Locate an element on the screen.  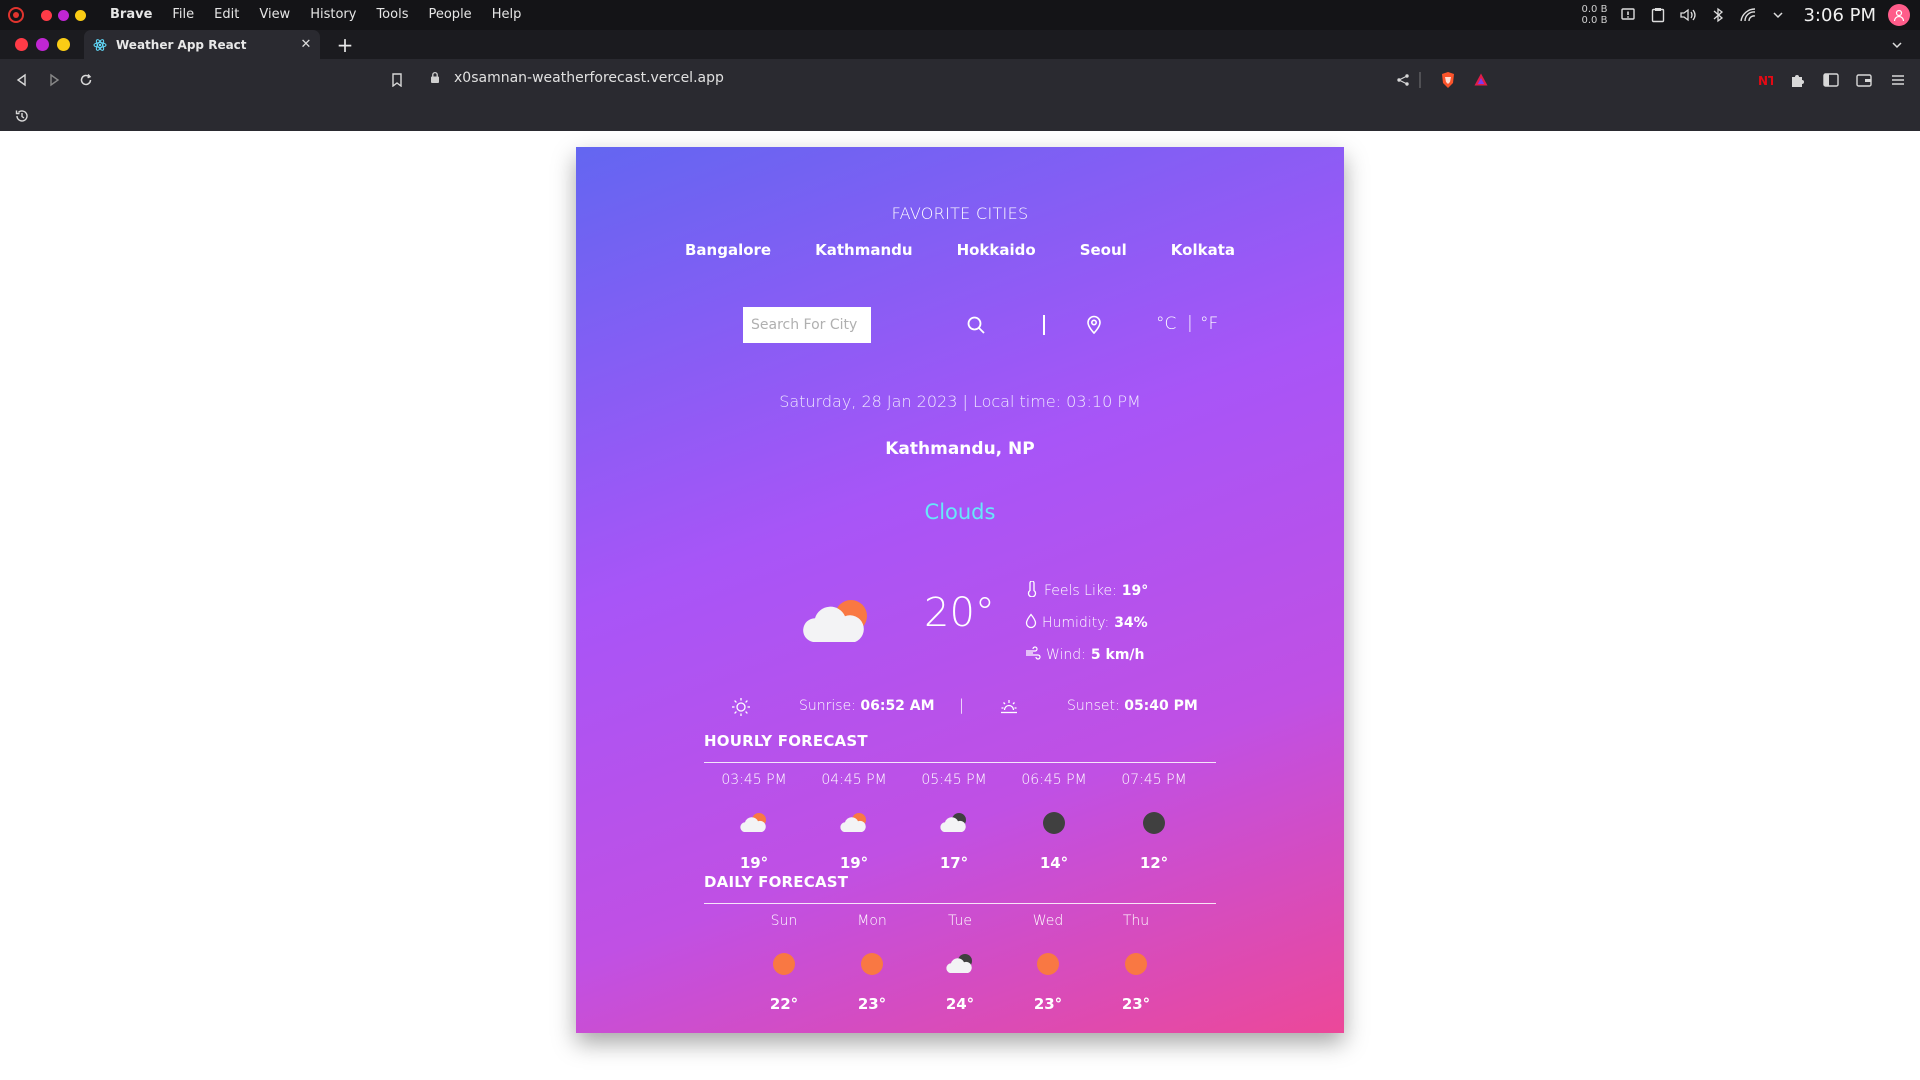
city-button-kolkata: Kolkata is located at coordinates (1203, 250).